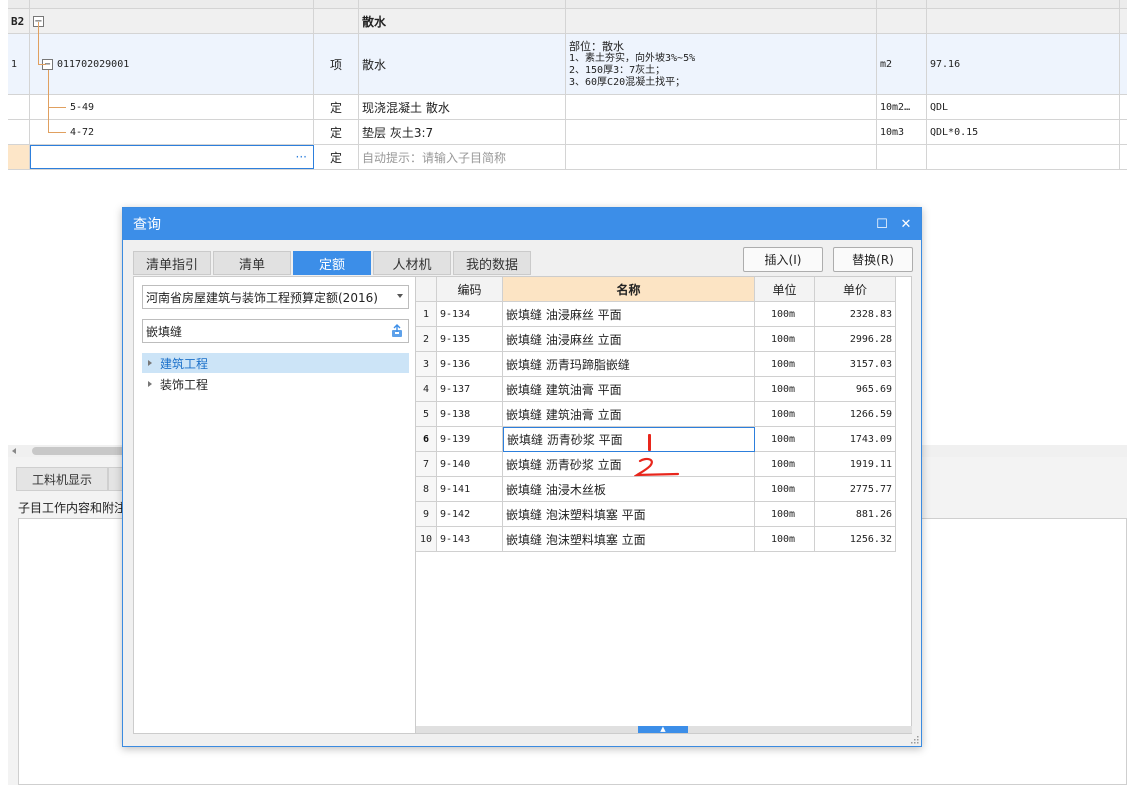 The image size is (1127, 785). Describe the element at coordinates (629, 464) in the screenshot. I see `quota-name: 嵌填缝 沥青砂浆 立面` at that location.